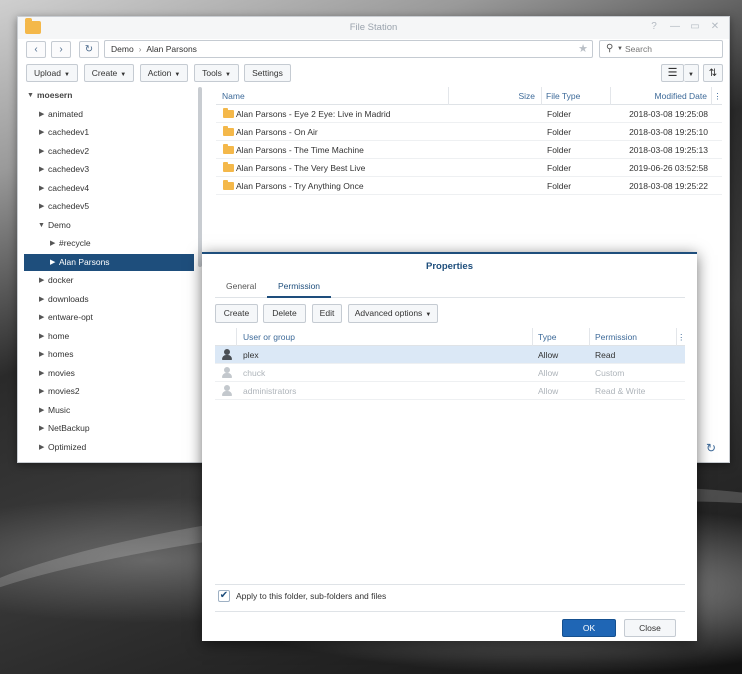  What do you see at coordinates (52, 73) in the screenshot?
I see `upload-button: Upload ▼` at bounding box center [52, 73].